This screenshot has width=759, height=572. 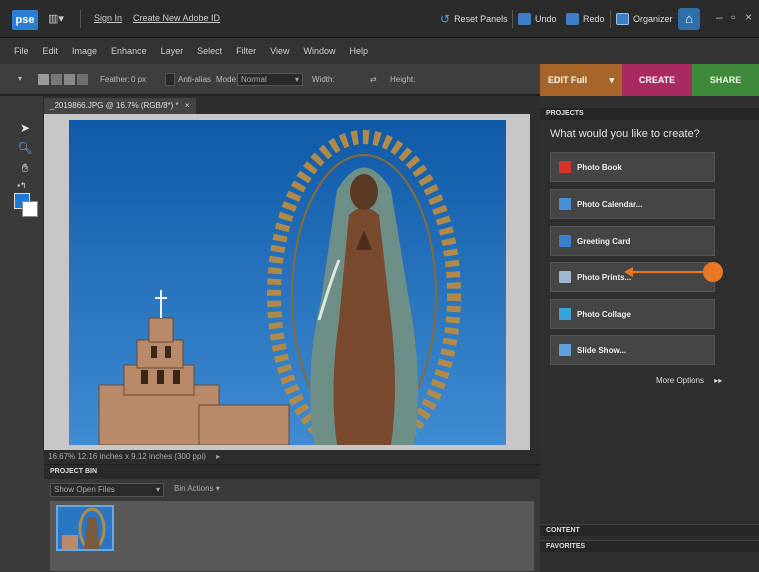 I want to click on status-arrow-icon: ▸, so click(x=218, y=456).